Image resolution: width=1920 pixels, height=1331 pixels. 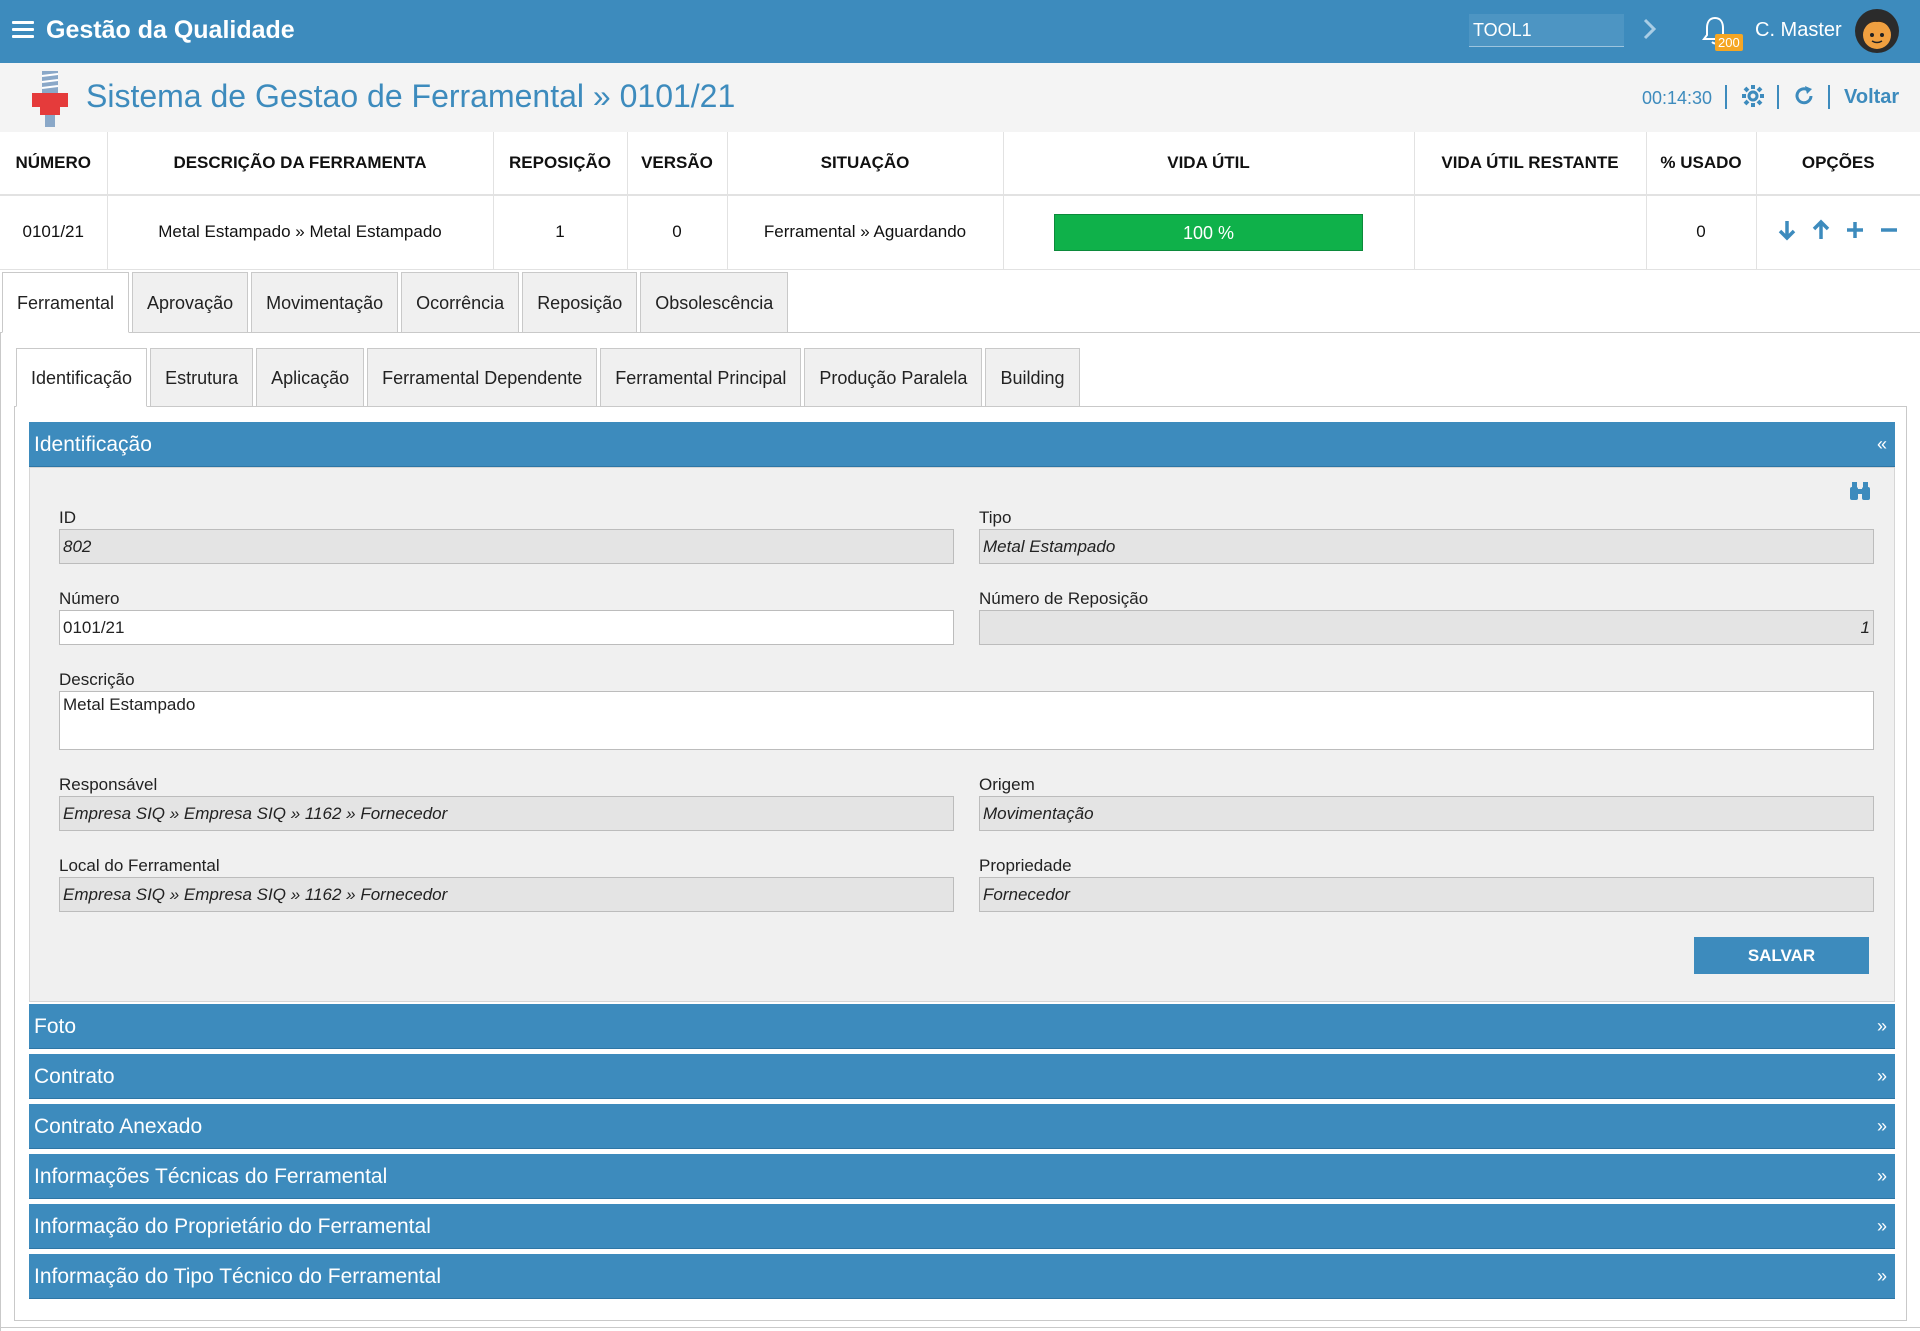 I want to click on origem-label: Origem, so click(x=1007, y=784).